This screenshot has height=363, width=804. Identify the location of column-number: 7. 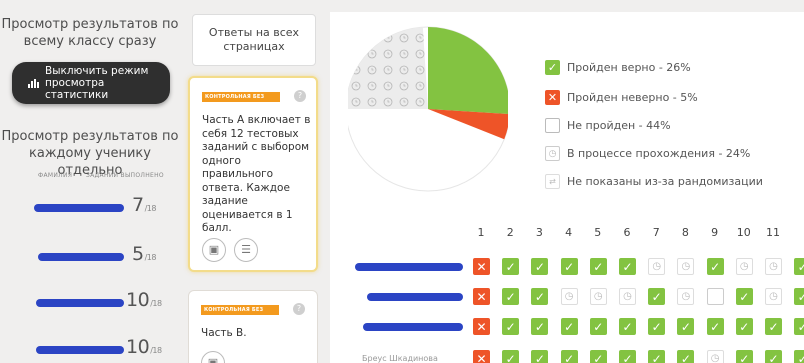
(656, 232).